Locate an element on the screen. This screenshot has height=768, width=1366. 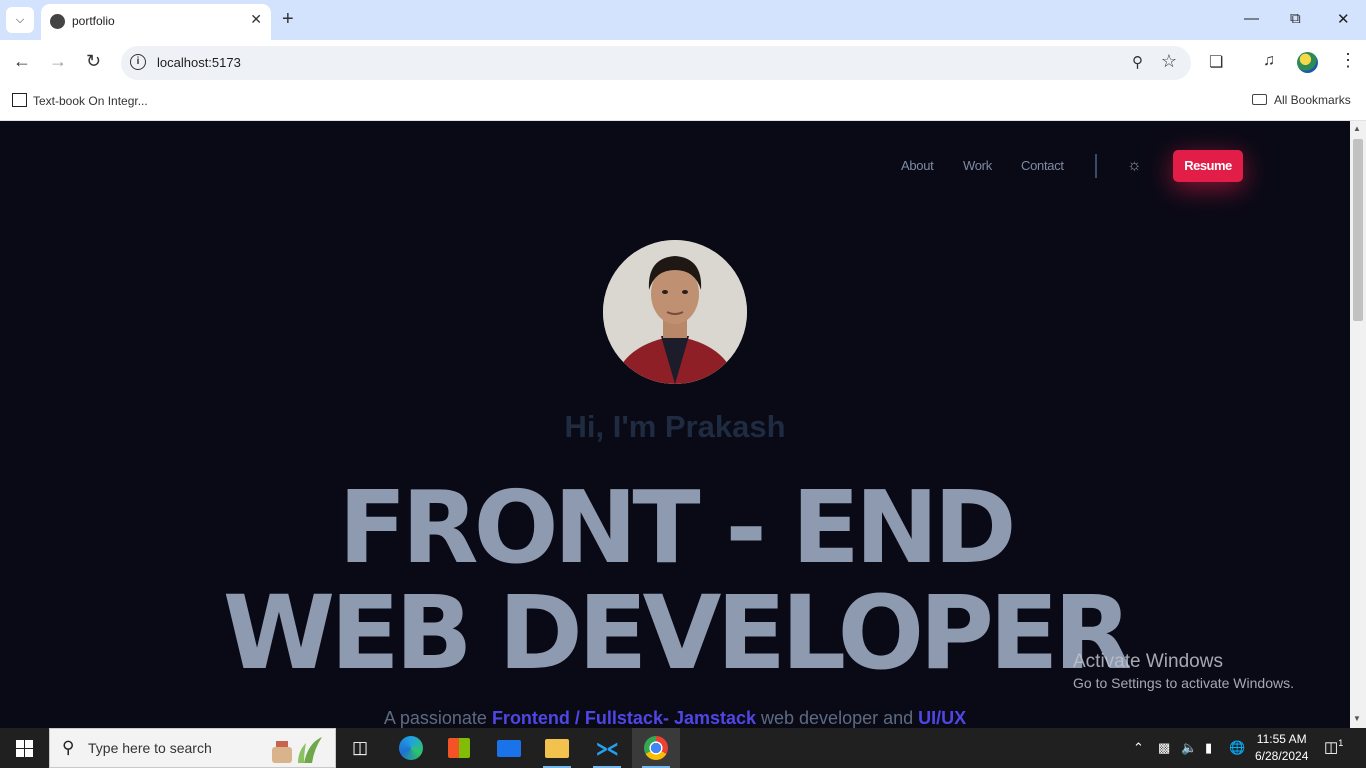
chrome-icon is located at coordinates (656, 748).